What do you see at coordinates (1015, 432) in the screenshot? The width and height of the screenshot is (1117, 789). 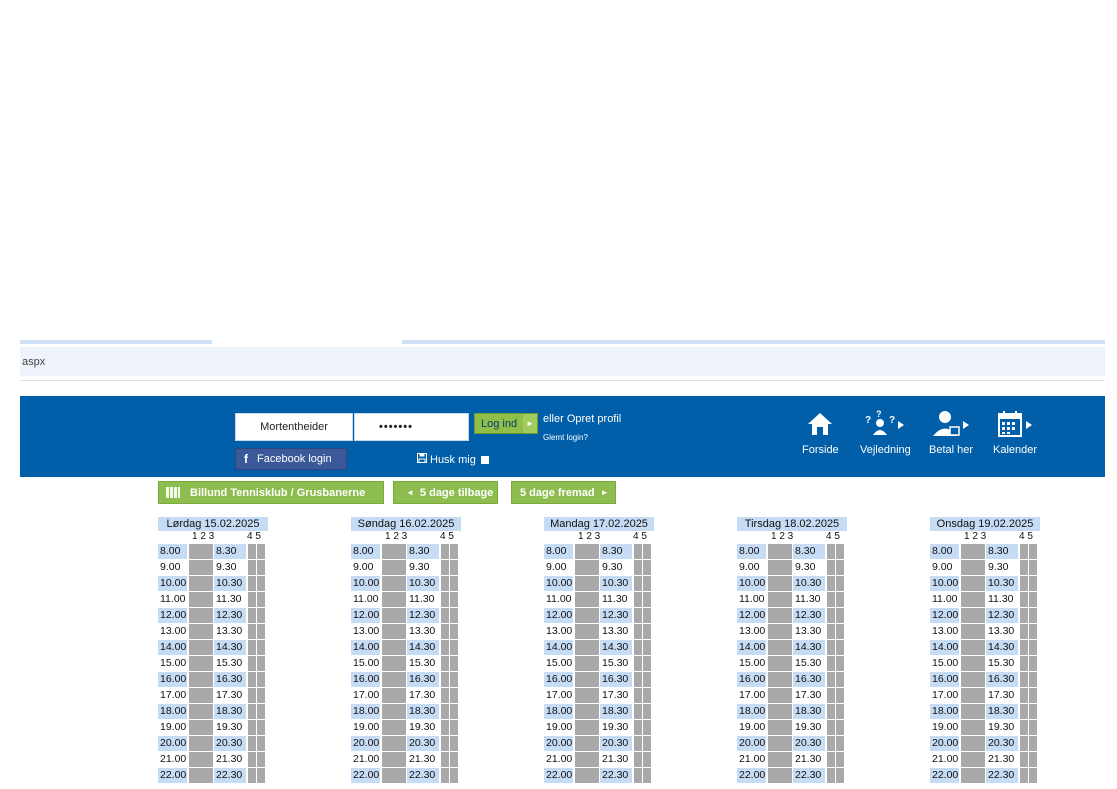 I see `nav-kalender: Kalender` at bounding box center [1015, 432].